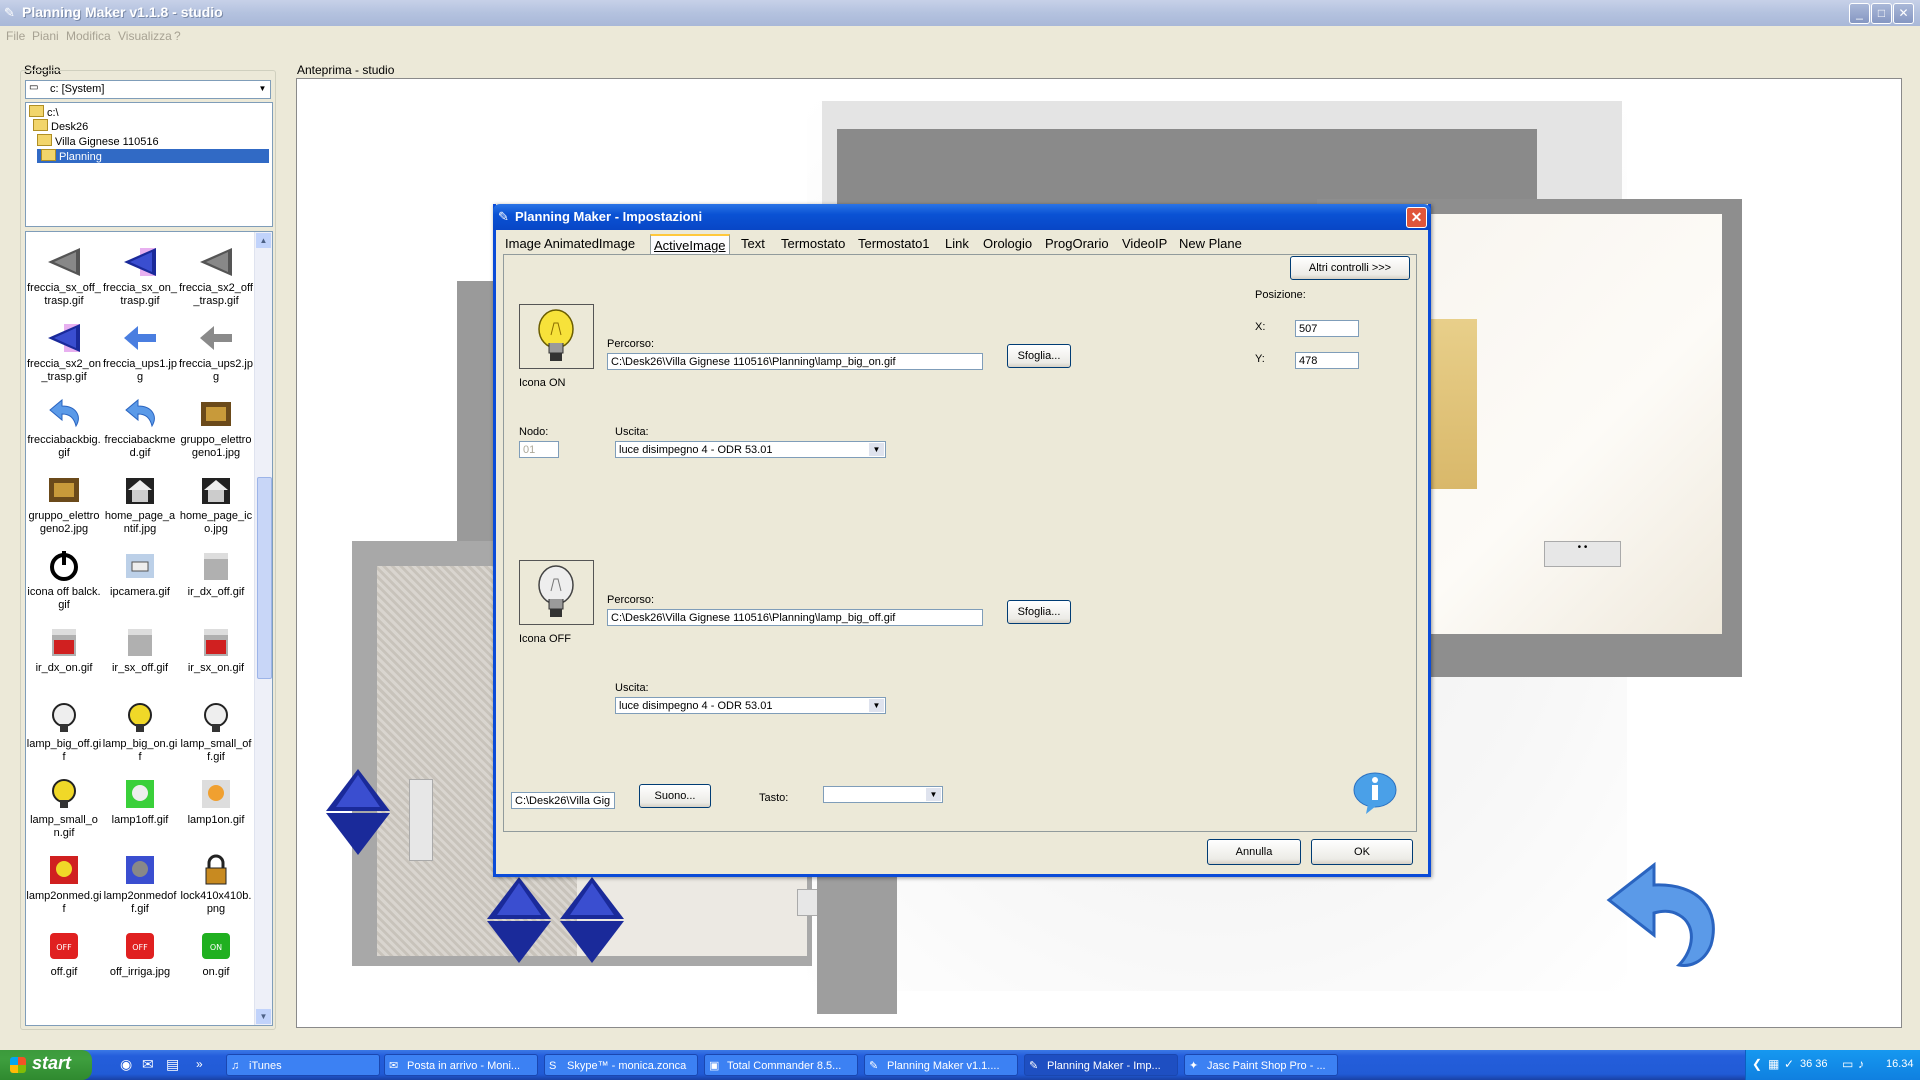 The width and height of the screenshot is (1920, 1080). What do you see at coordinates (148, 1064) in the screenshot?
I see `quicklaunch-email-icon: ✉` at bounding box center [148, 1064].